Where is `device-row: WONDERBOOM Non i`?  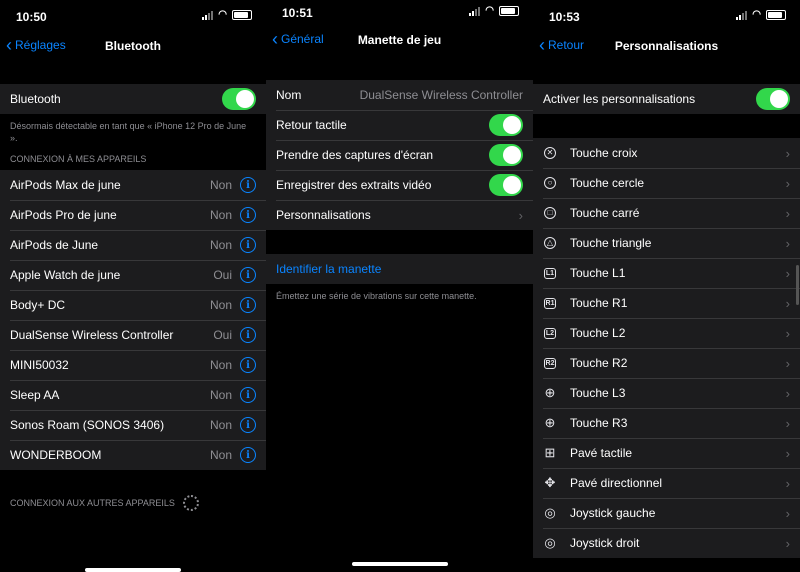 device-row: WONDERBOOM Non i is located at coordinates (133, 455).